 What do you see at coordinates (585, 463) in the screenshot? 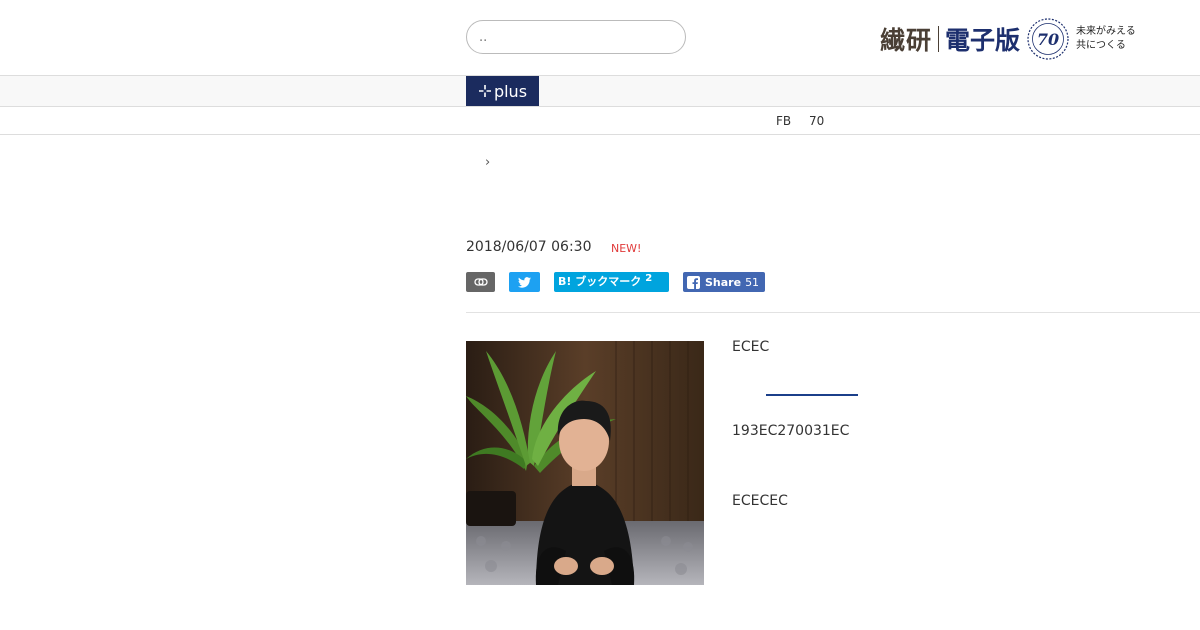
I see `profile-photo` at bounding box center [585, 463].